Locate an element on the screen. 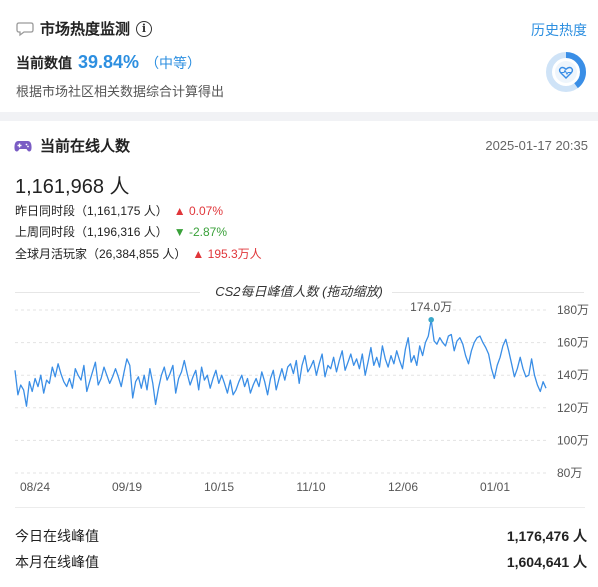 Image resolution: width=598 pixels, height=587 pixels. heat-description: 根据市场社区相关数据综合计算得出 is located at coordinates (120, 91).